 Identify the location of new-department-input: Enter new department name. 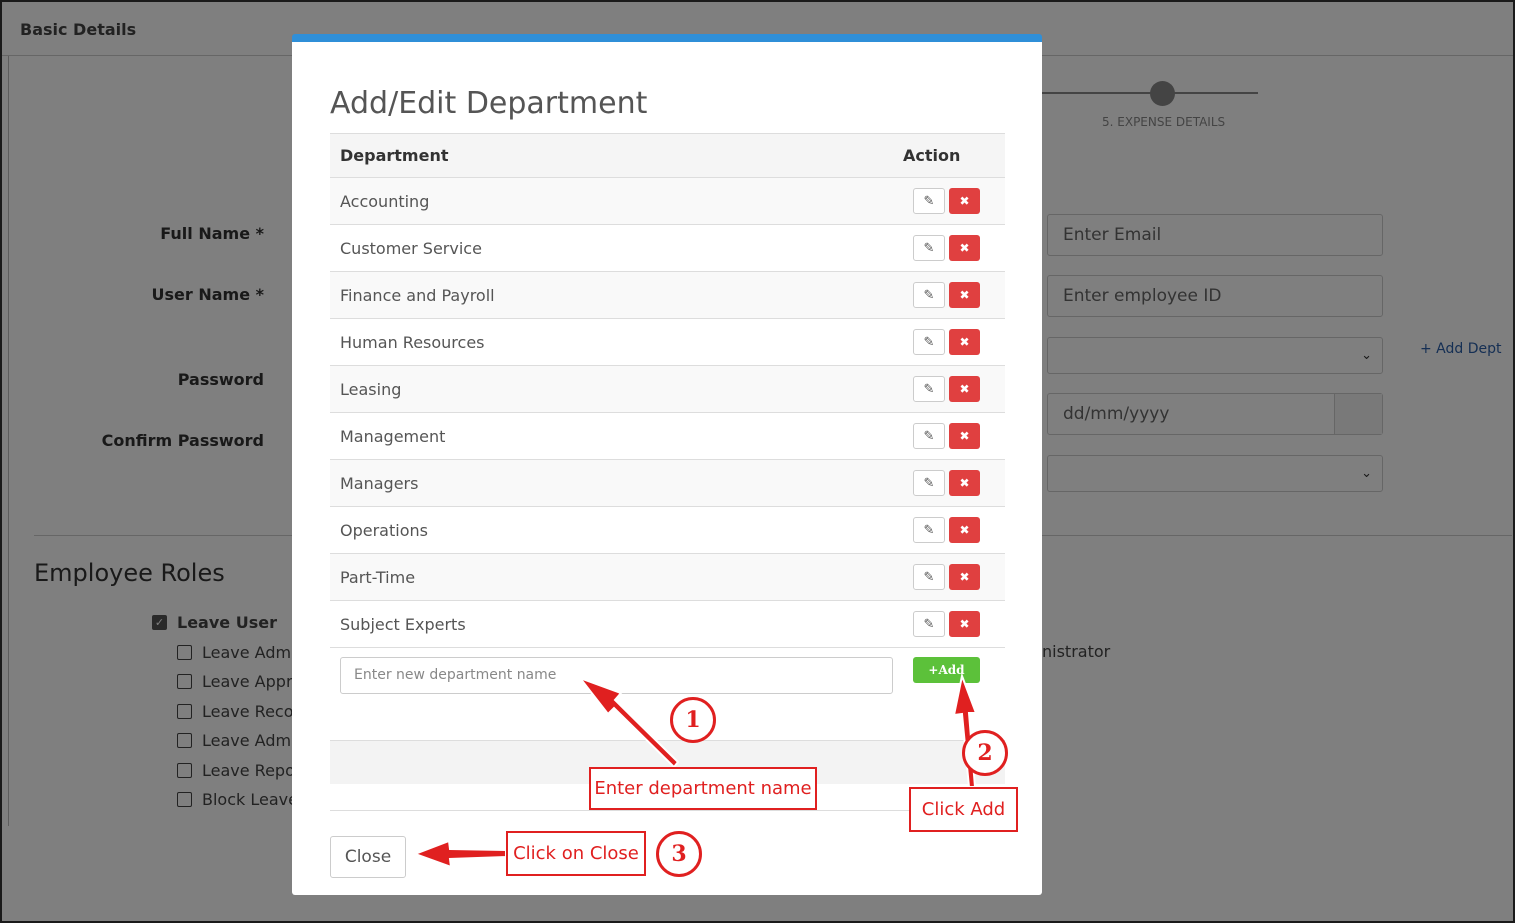
(616, 675).